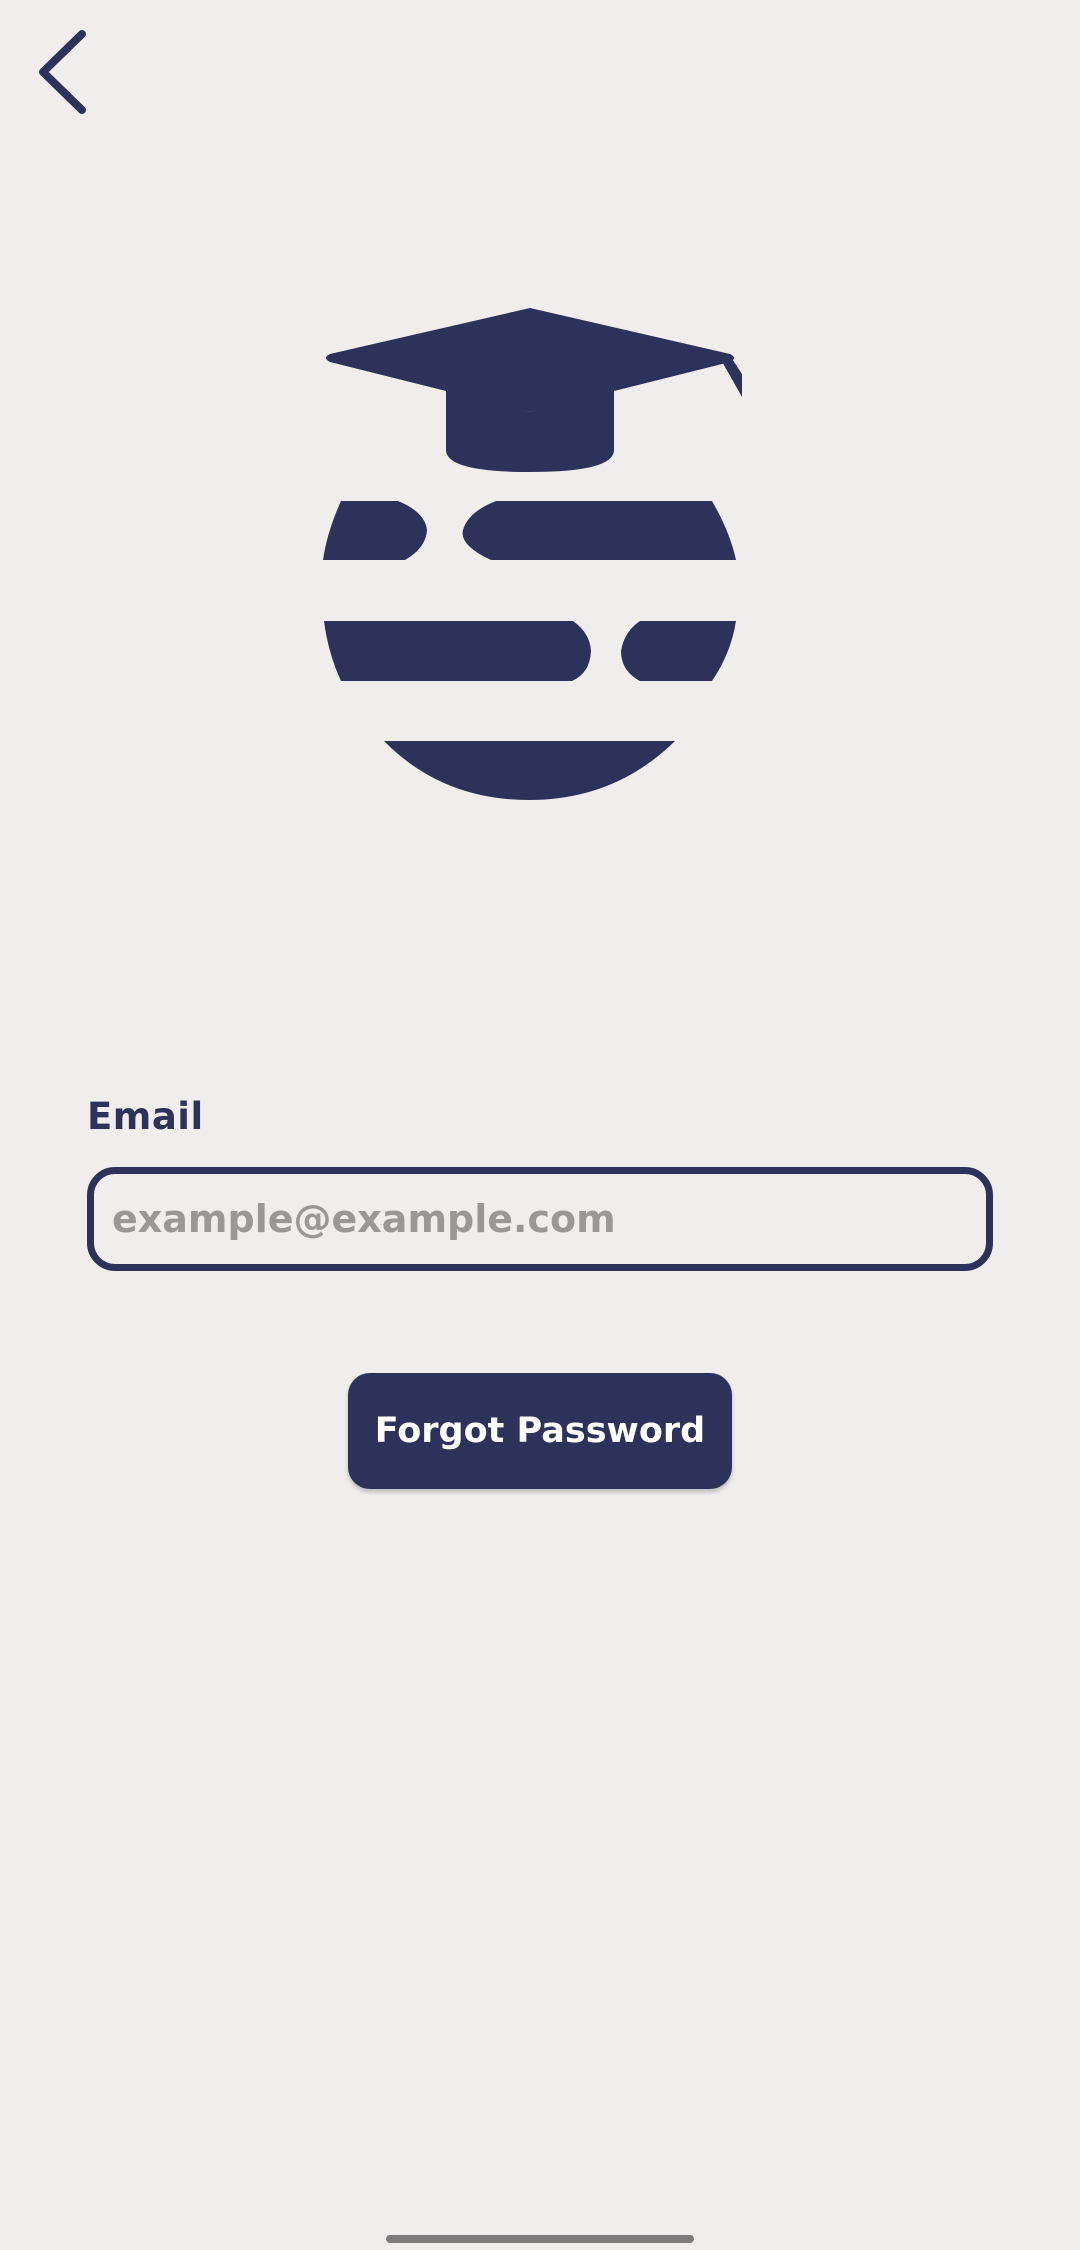 Image resolution: width=1080 pixels, height=2250 pixels. Describe the element at coordinates (540, 2239) in the screenshot. I see `home-indicator` at that location.